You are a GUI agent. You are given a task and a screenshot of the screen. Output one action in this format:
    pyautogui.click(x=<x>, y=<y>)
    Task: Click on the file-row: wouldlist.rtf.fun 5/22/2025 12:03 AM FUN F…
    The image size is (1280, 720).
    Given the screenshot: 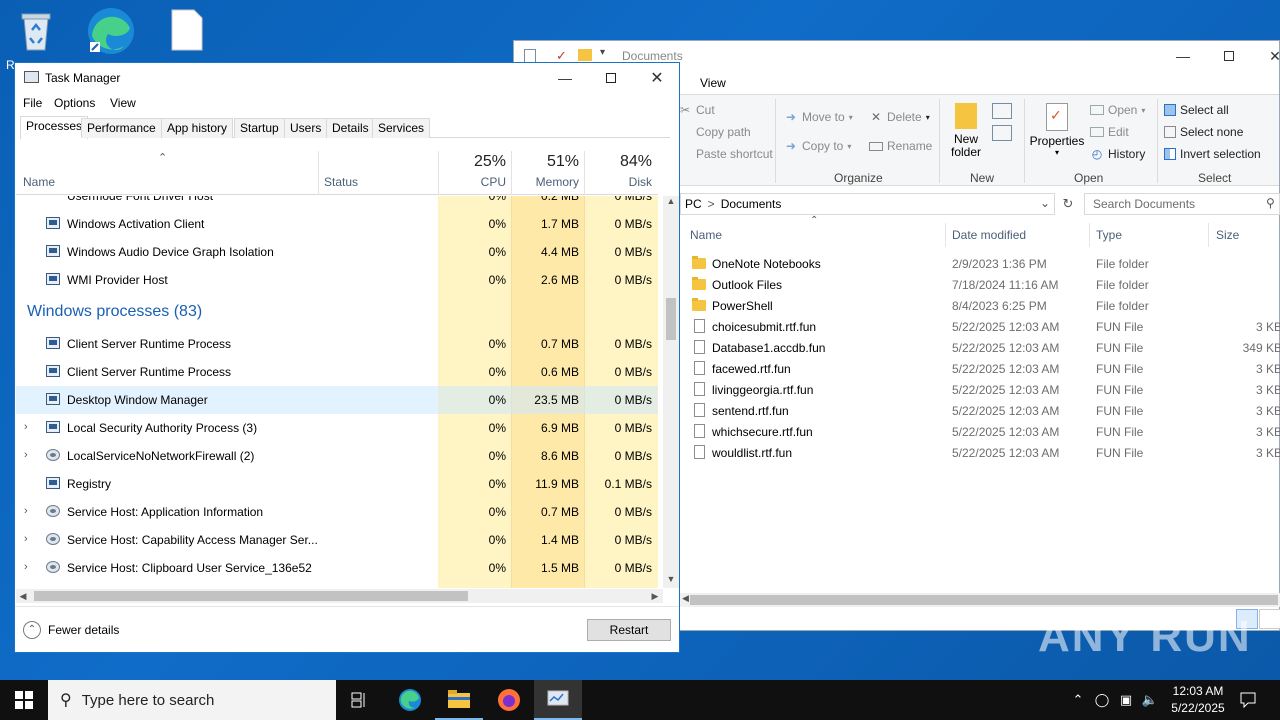 What is the action you would take?
    pyautogui.click(x=985, y=453)
    